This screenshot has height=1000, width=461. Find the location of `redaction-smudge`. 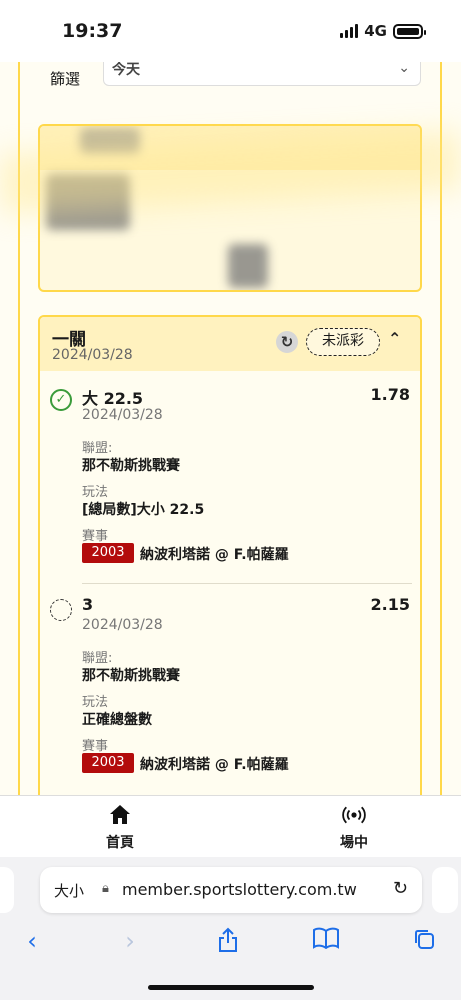

redaction-smudge is located at coordinates (248, 266).